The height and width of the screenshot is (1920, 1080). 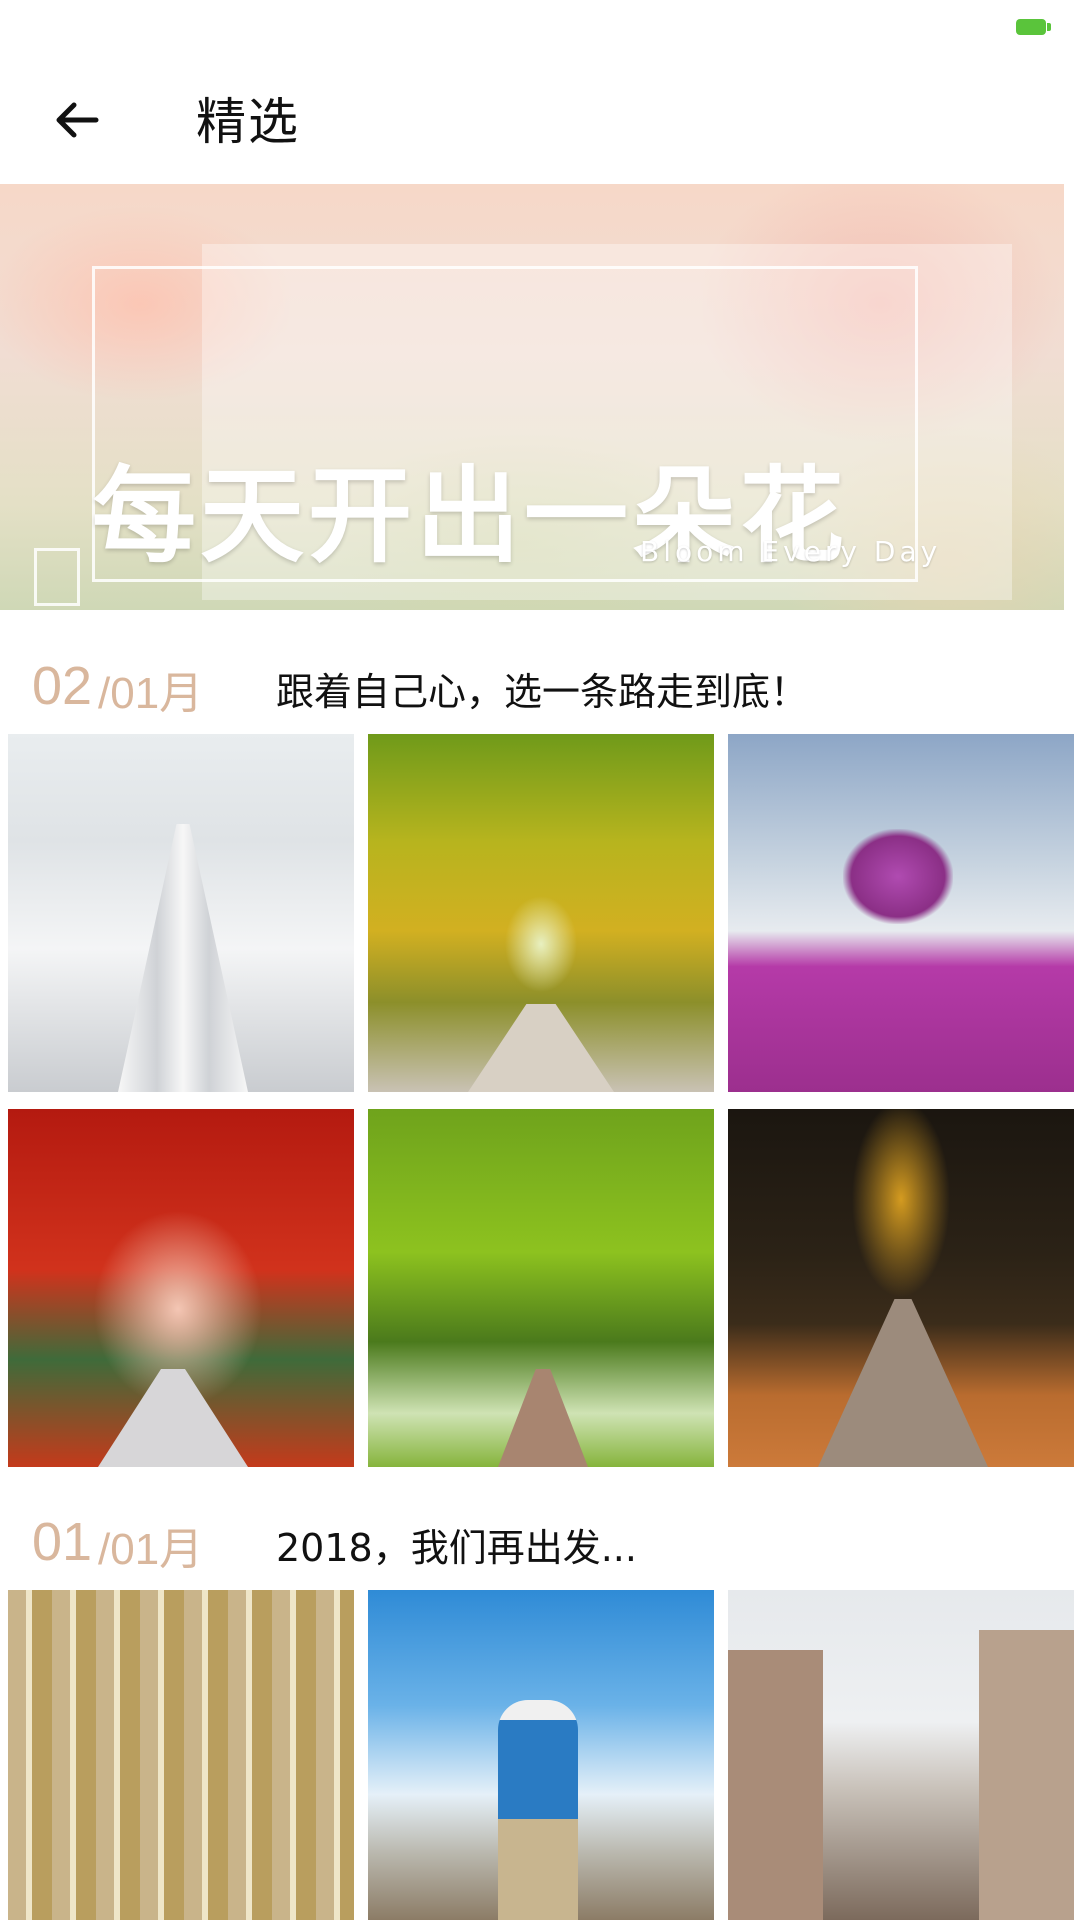 I want to click on section-caption: 跟着自己心，选一条路走到底！, so click(x=542, y=692).